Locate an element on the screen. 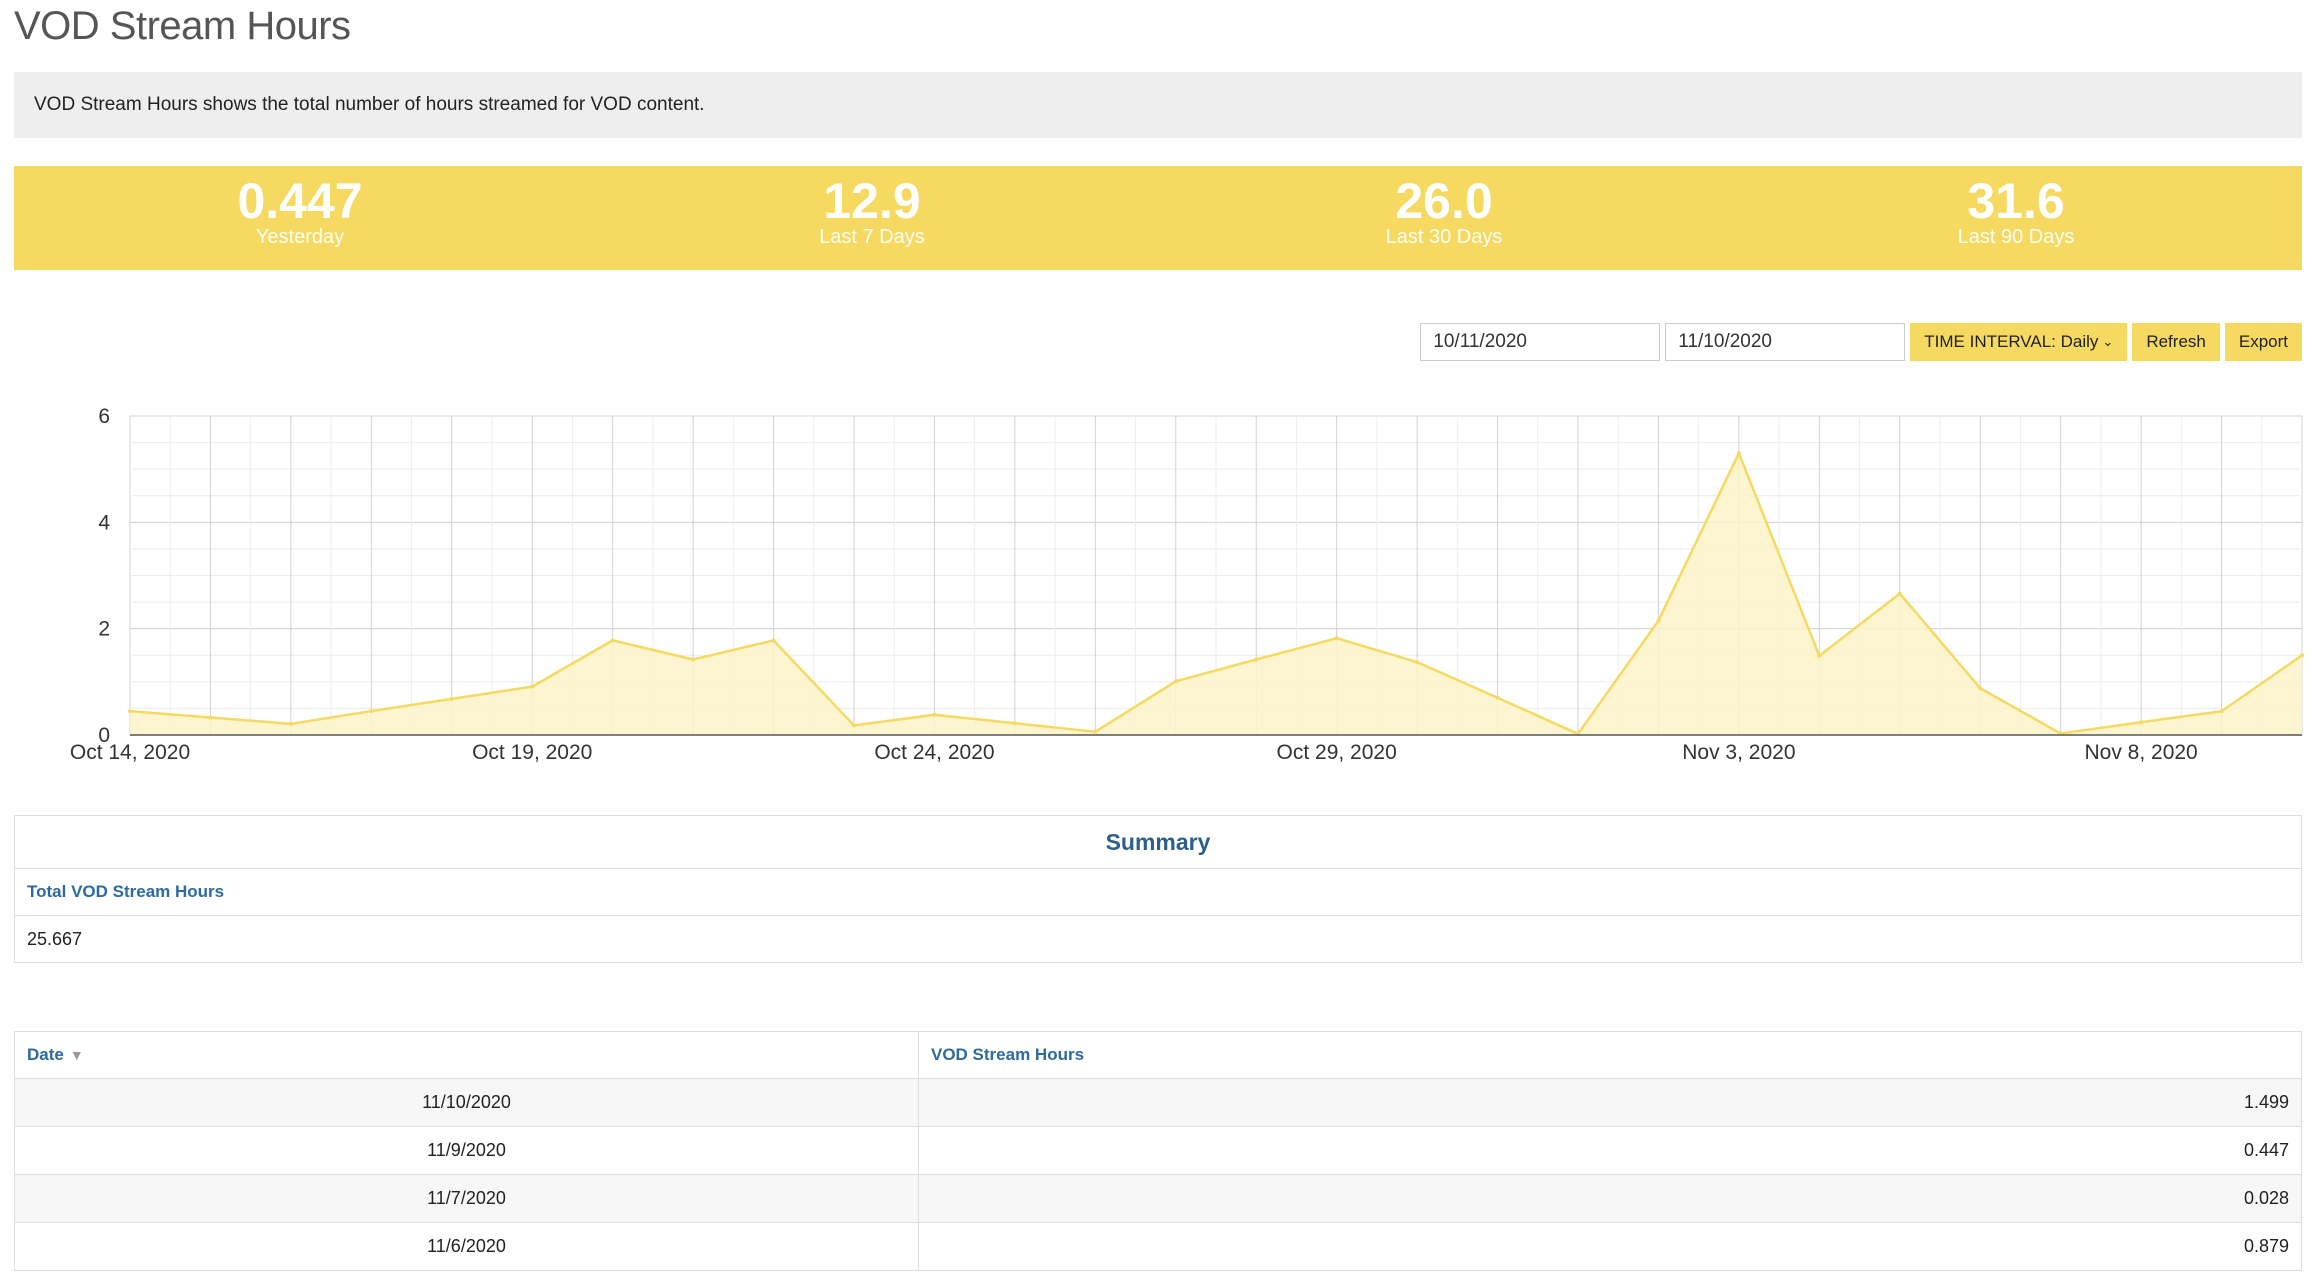 This screenshot has height=1276, width=2316. y-tick-label: 4 is located at coordinates (104, 522).